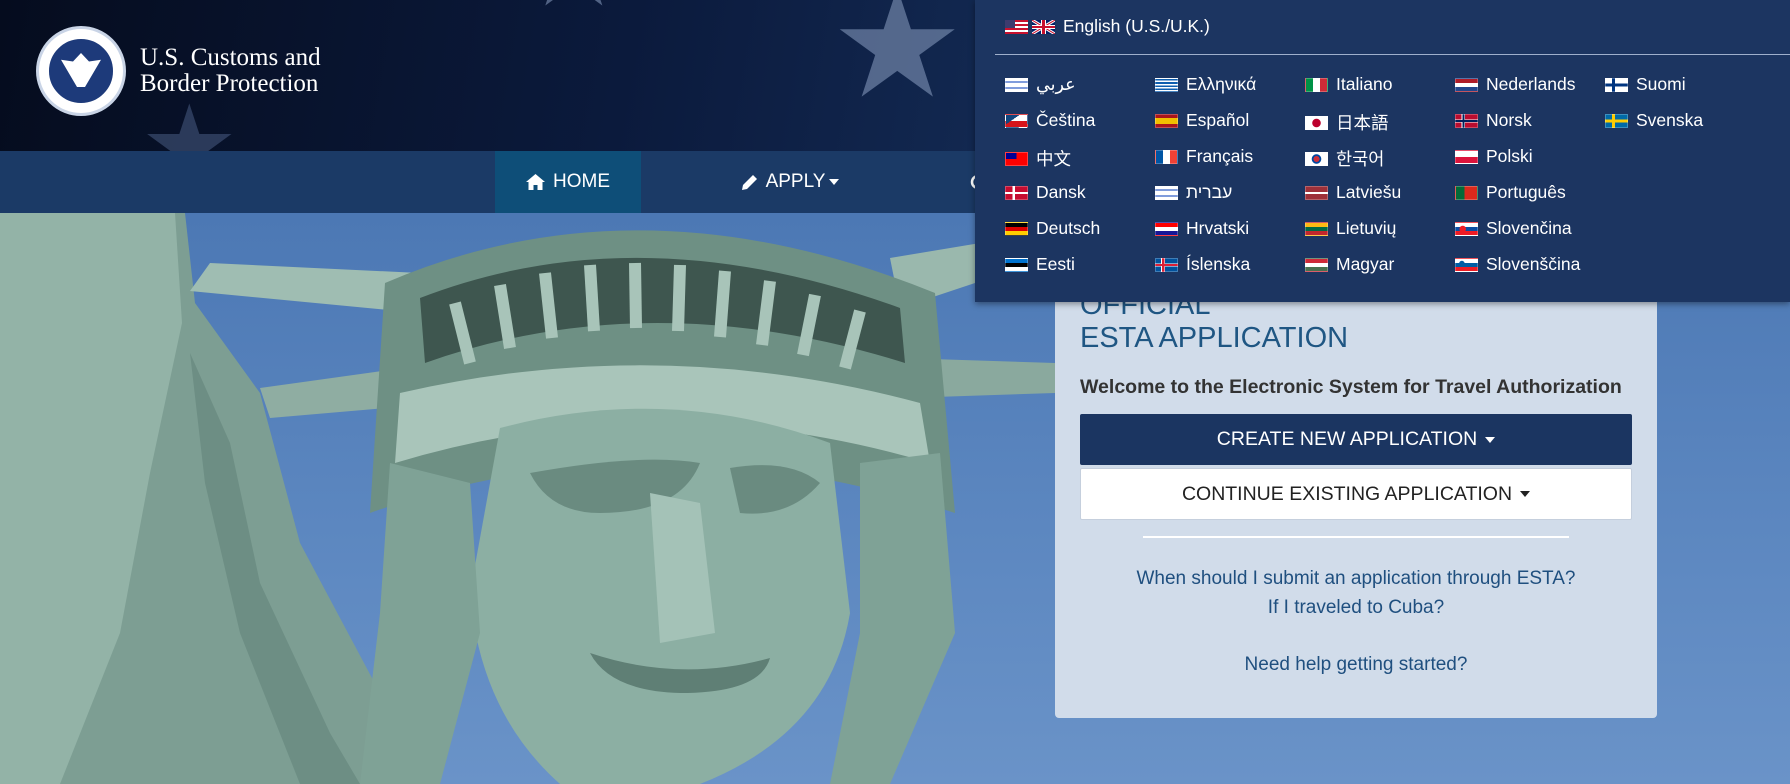  What do you see at coordinates (1466, 84) in the screenshot?
I see `netherlands-flag-icon` at bounding box center [1466, 84].